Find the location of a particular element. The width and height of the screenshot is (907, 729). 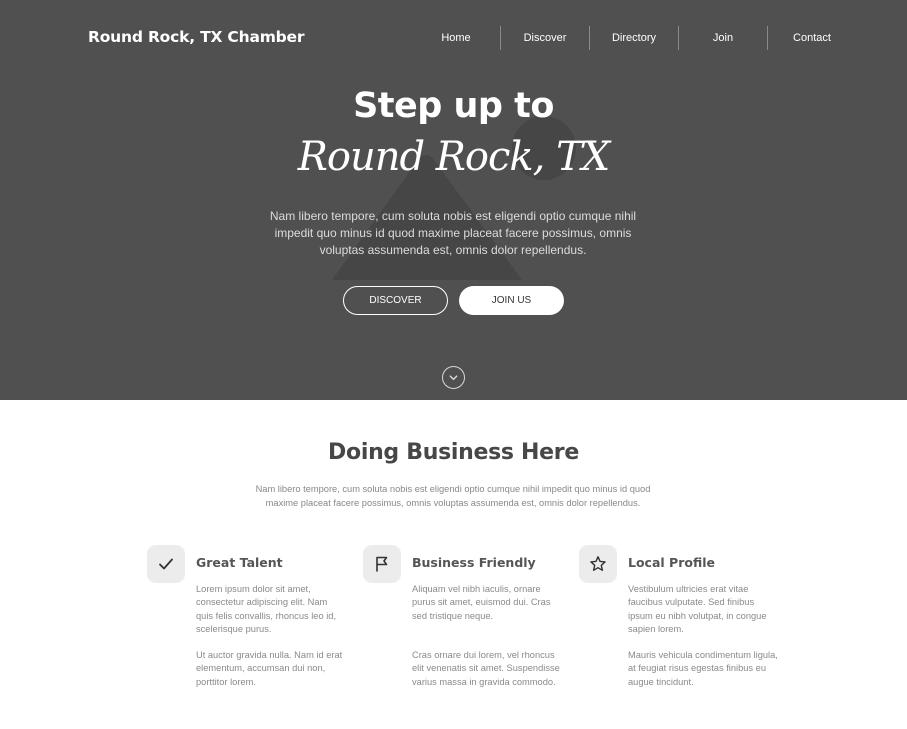

check-icon is located at coordinates (166, 564).